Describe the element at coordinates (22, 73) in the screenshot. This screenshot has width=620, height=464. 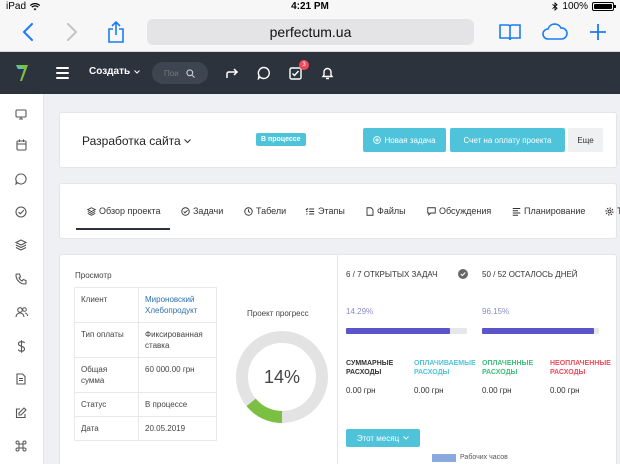
I see `logo` at that location.